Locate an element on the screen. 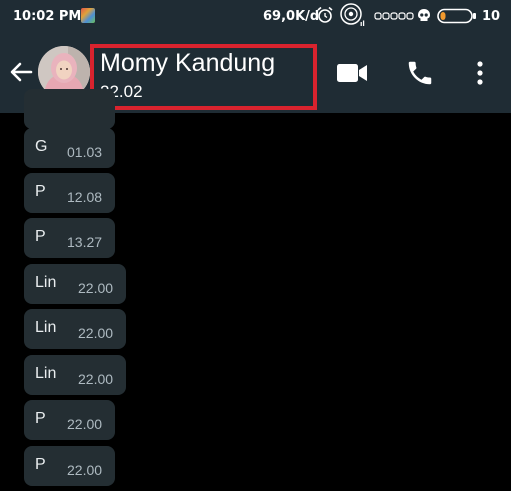  more-options-icon is located at coordinates (480, 75).